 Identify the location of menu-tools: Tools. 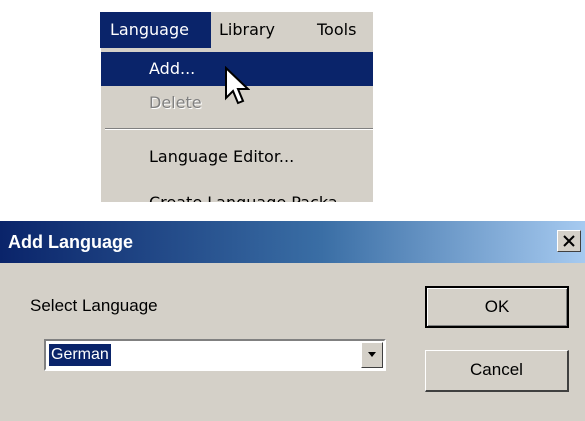
(336, 30).